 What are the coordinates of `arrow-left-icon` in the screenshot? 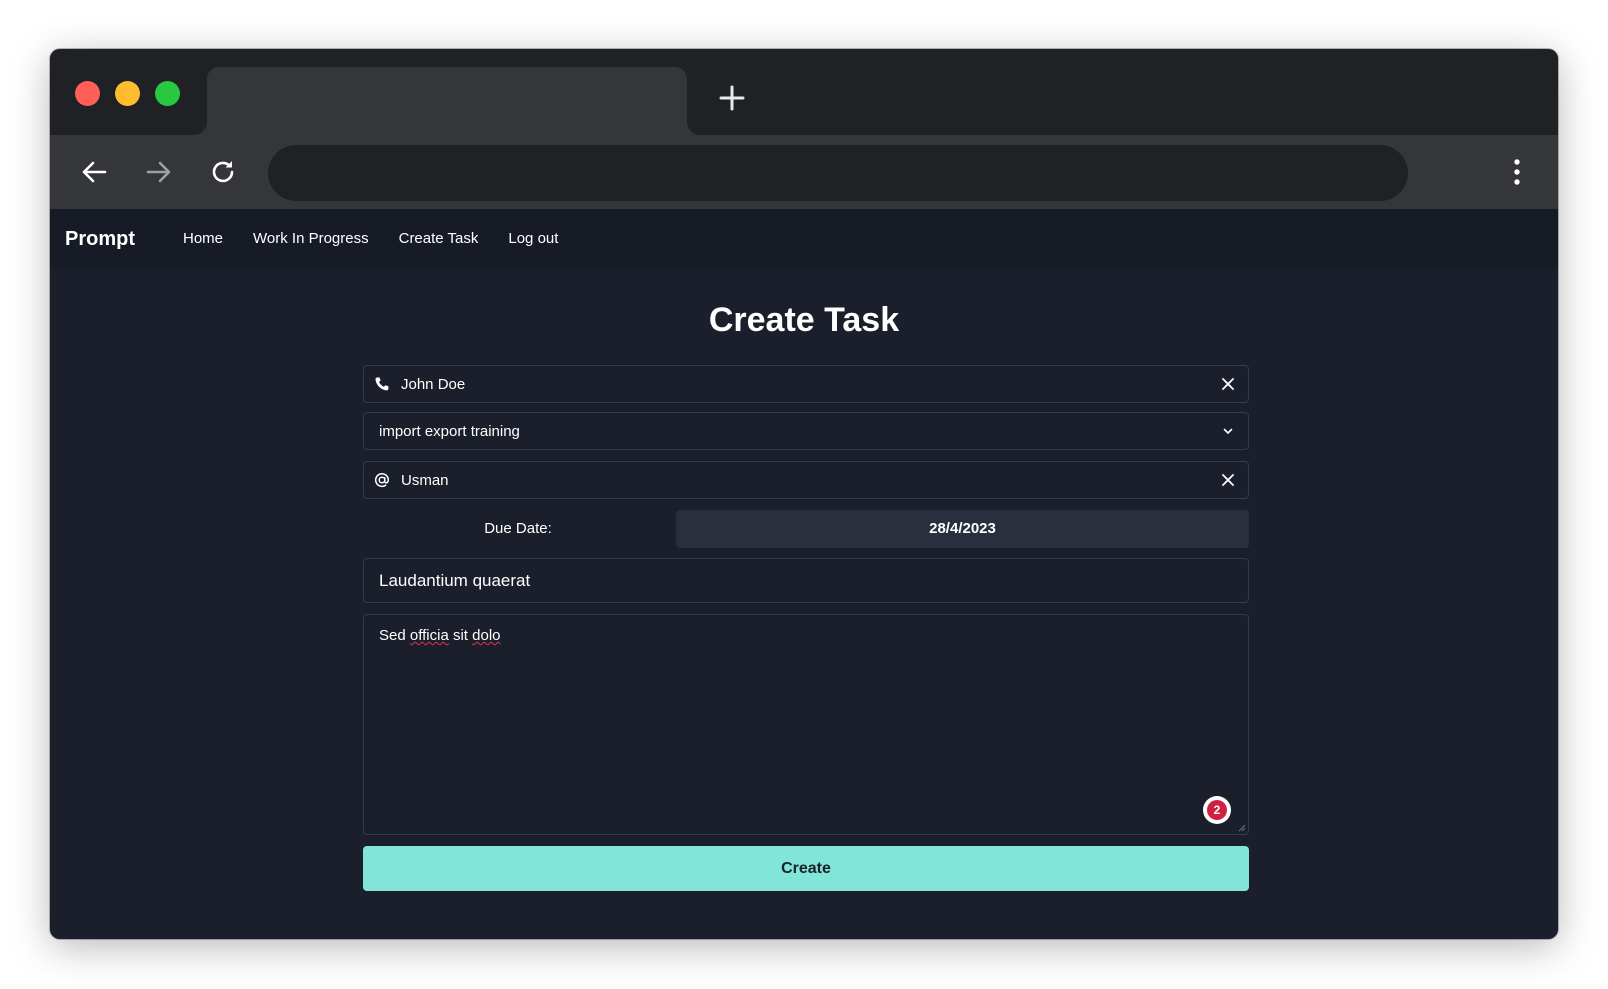 It's located at (94, 172).